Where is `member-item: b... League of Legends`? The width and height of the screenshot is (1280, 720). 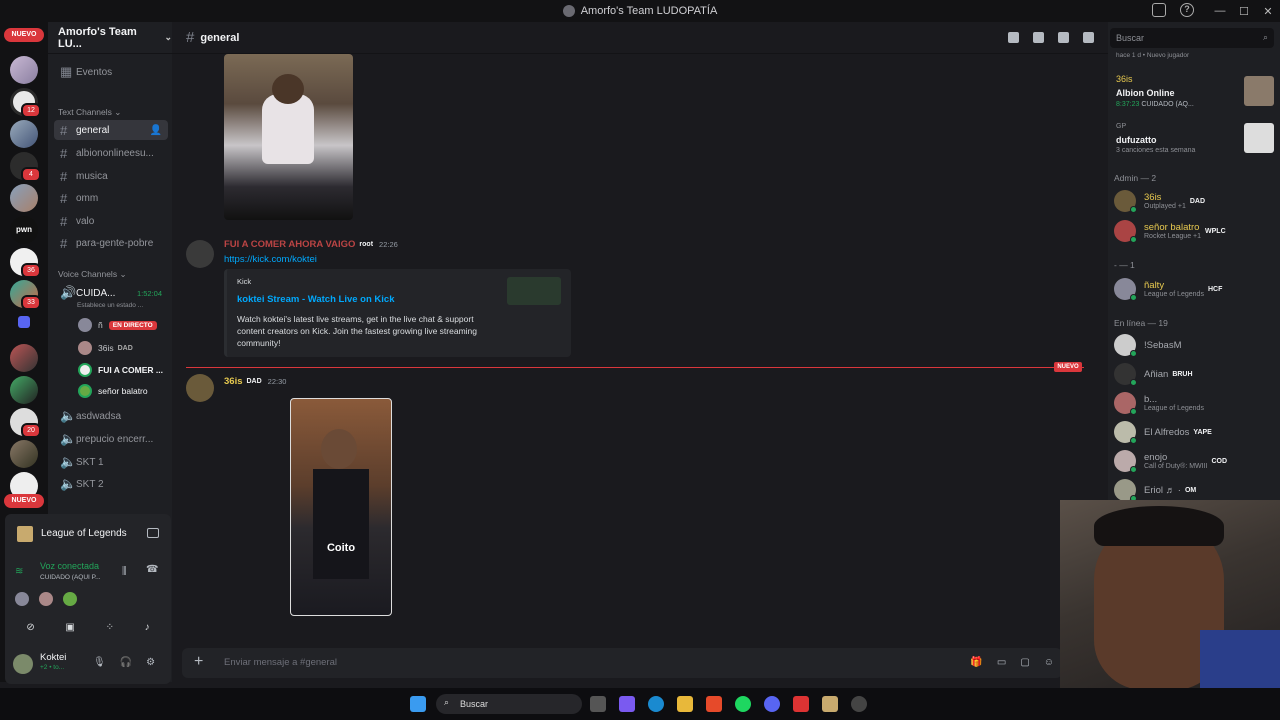
member-item: b... League of Legends is located at coordinates (1194, 403).